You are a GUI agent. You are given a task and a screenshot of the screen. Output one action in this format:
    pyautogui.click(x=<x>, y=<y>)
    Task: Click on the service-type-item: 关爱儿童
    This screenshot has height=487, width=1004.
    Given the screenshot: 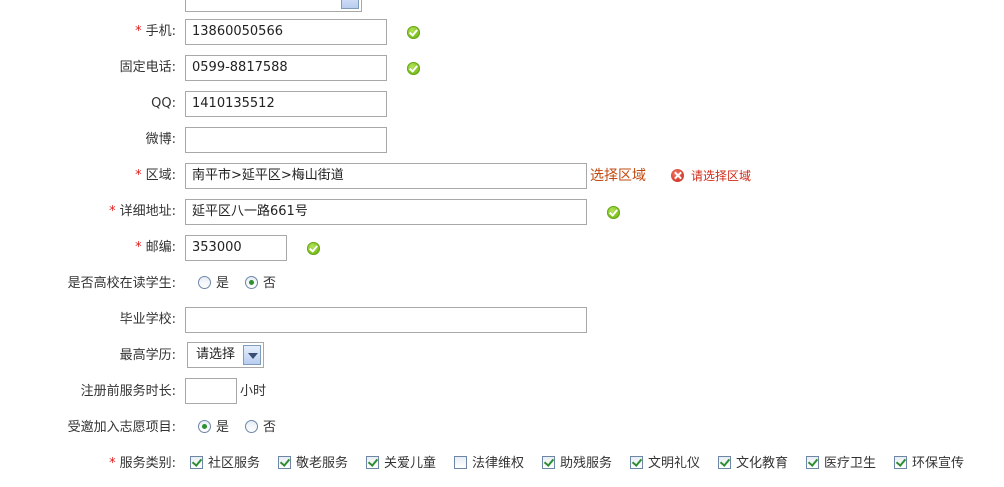 What is the action you would take?
    pyautogui.click(x=401, y=464)
    